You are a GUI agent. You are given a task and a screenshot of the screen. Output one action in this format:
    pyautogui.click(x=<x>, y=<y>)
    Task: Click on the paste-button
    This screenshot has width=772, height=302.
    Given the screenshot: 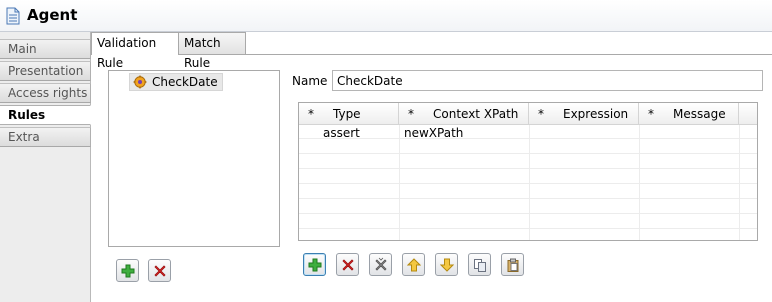 What is the action you would take?
    pyautogui.click(x=512, y=264)
    